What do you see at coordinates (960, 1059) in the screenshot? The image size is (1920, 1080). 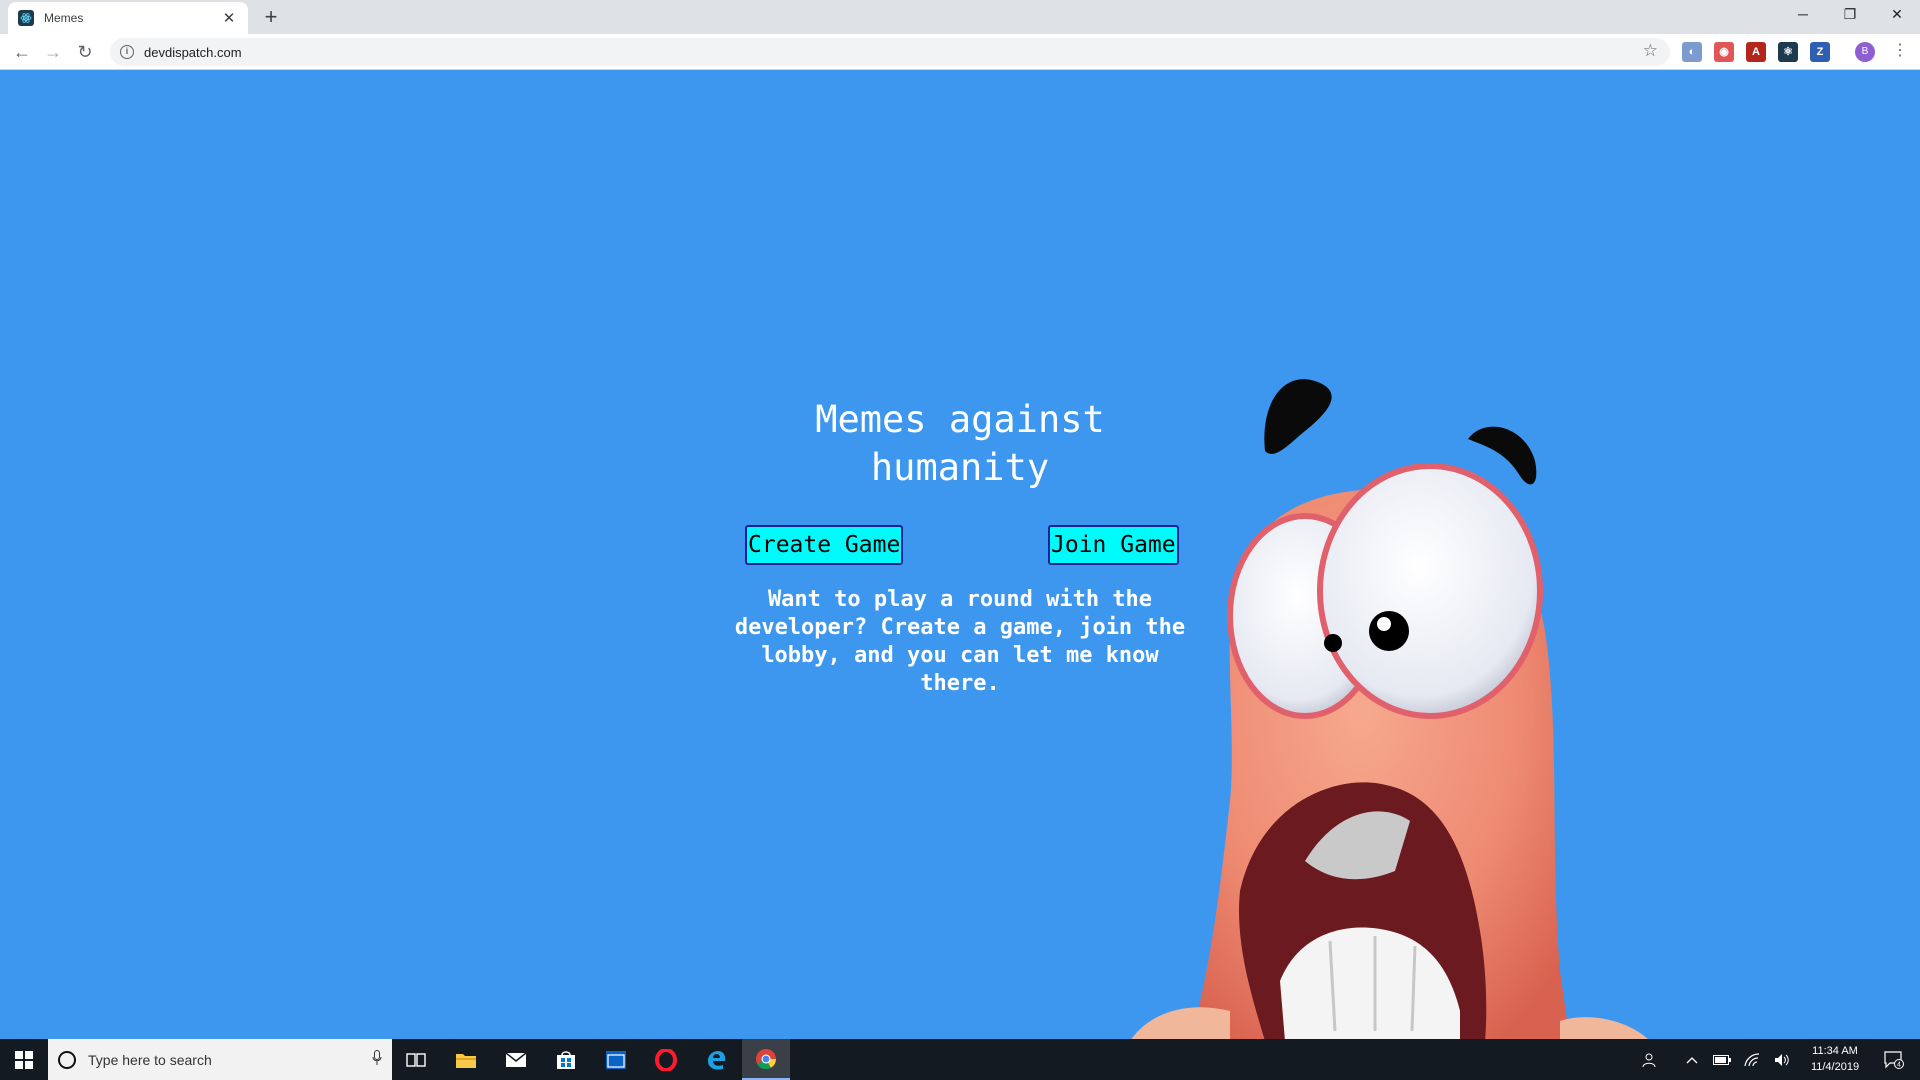 I see `windows-taskbar: Type here to search 11:34 AM 11/4/2019 4` at bounding box center [960, 1059].